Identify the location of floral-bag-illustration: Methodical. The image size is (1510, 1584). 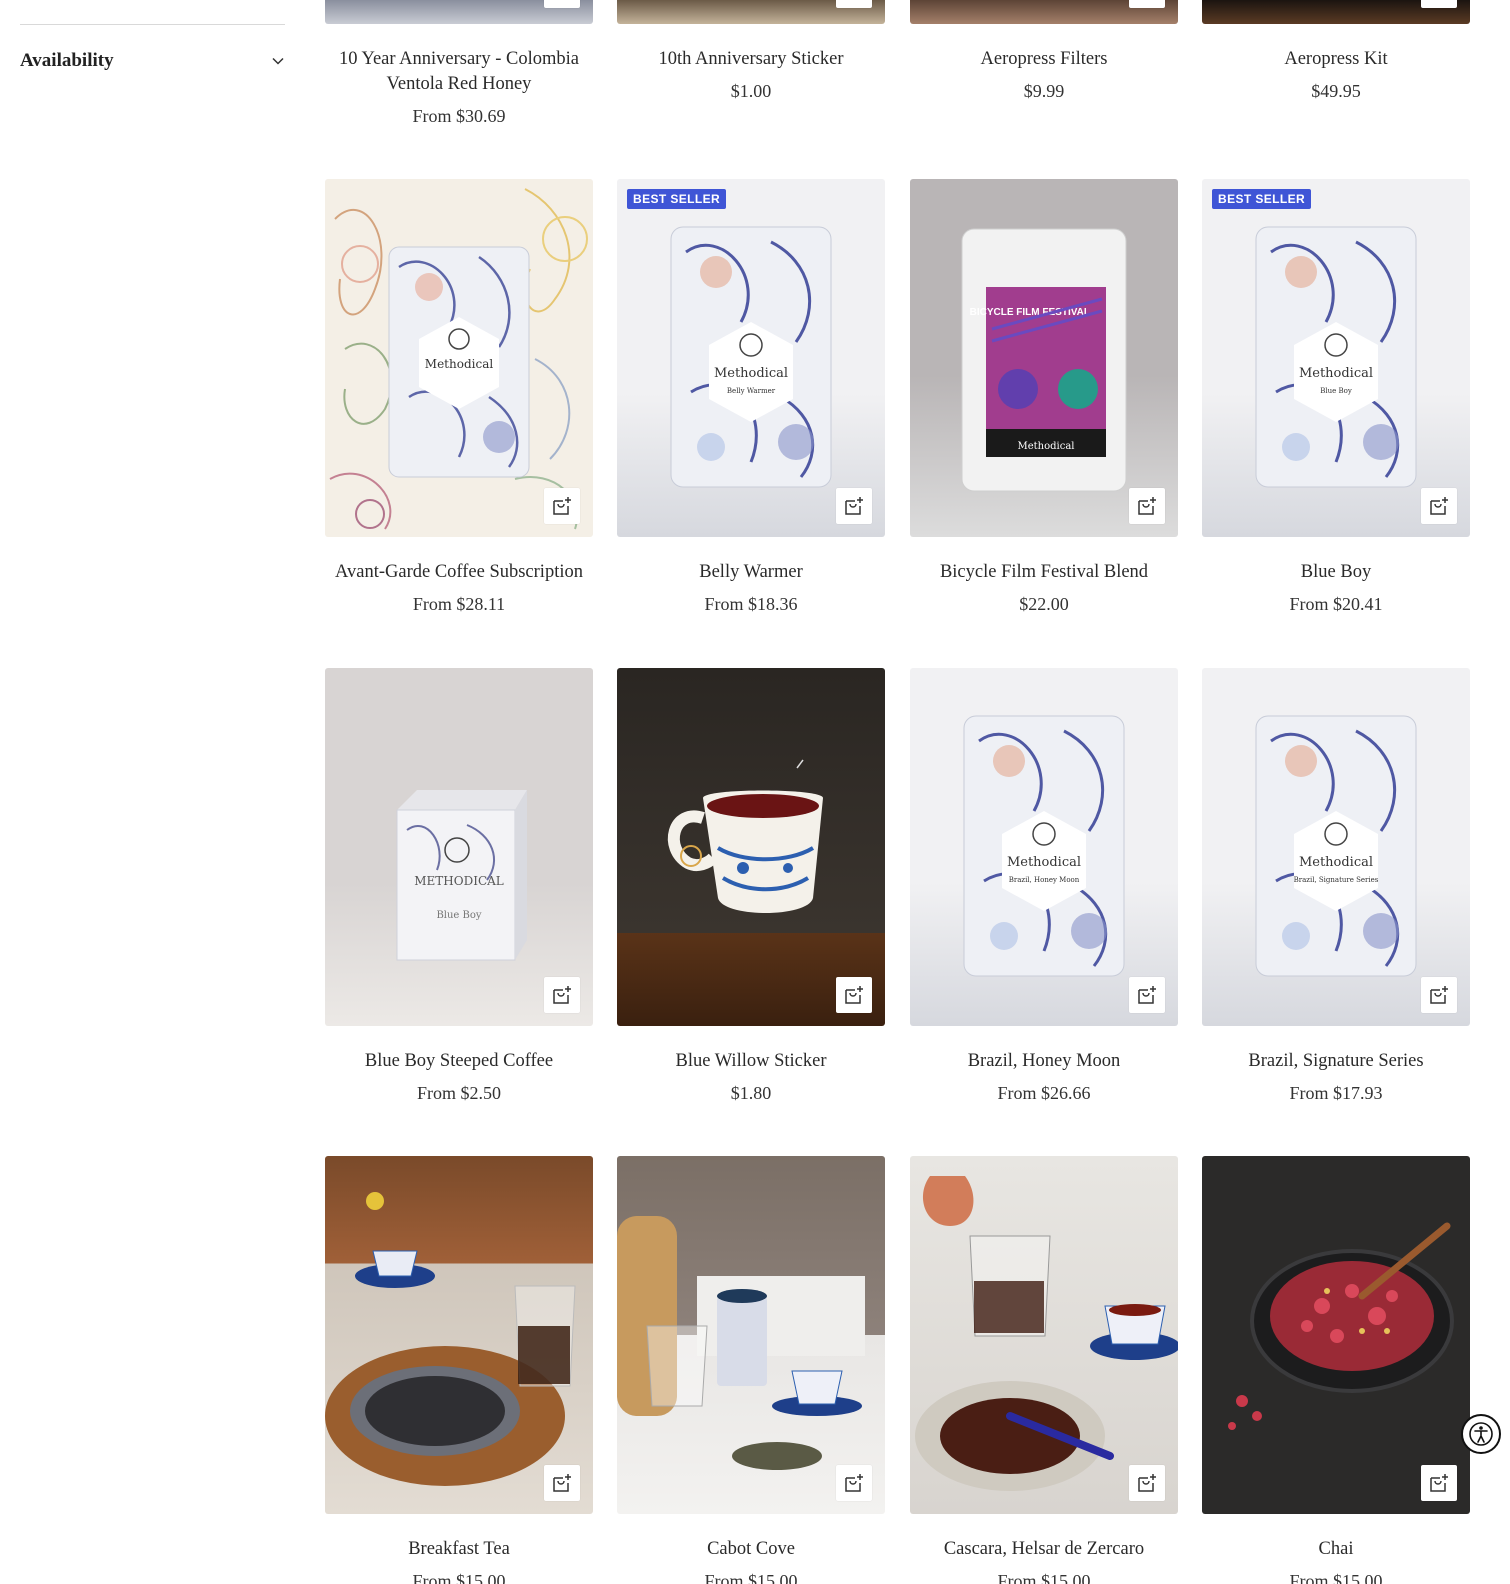
(458, 359).